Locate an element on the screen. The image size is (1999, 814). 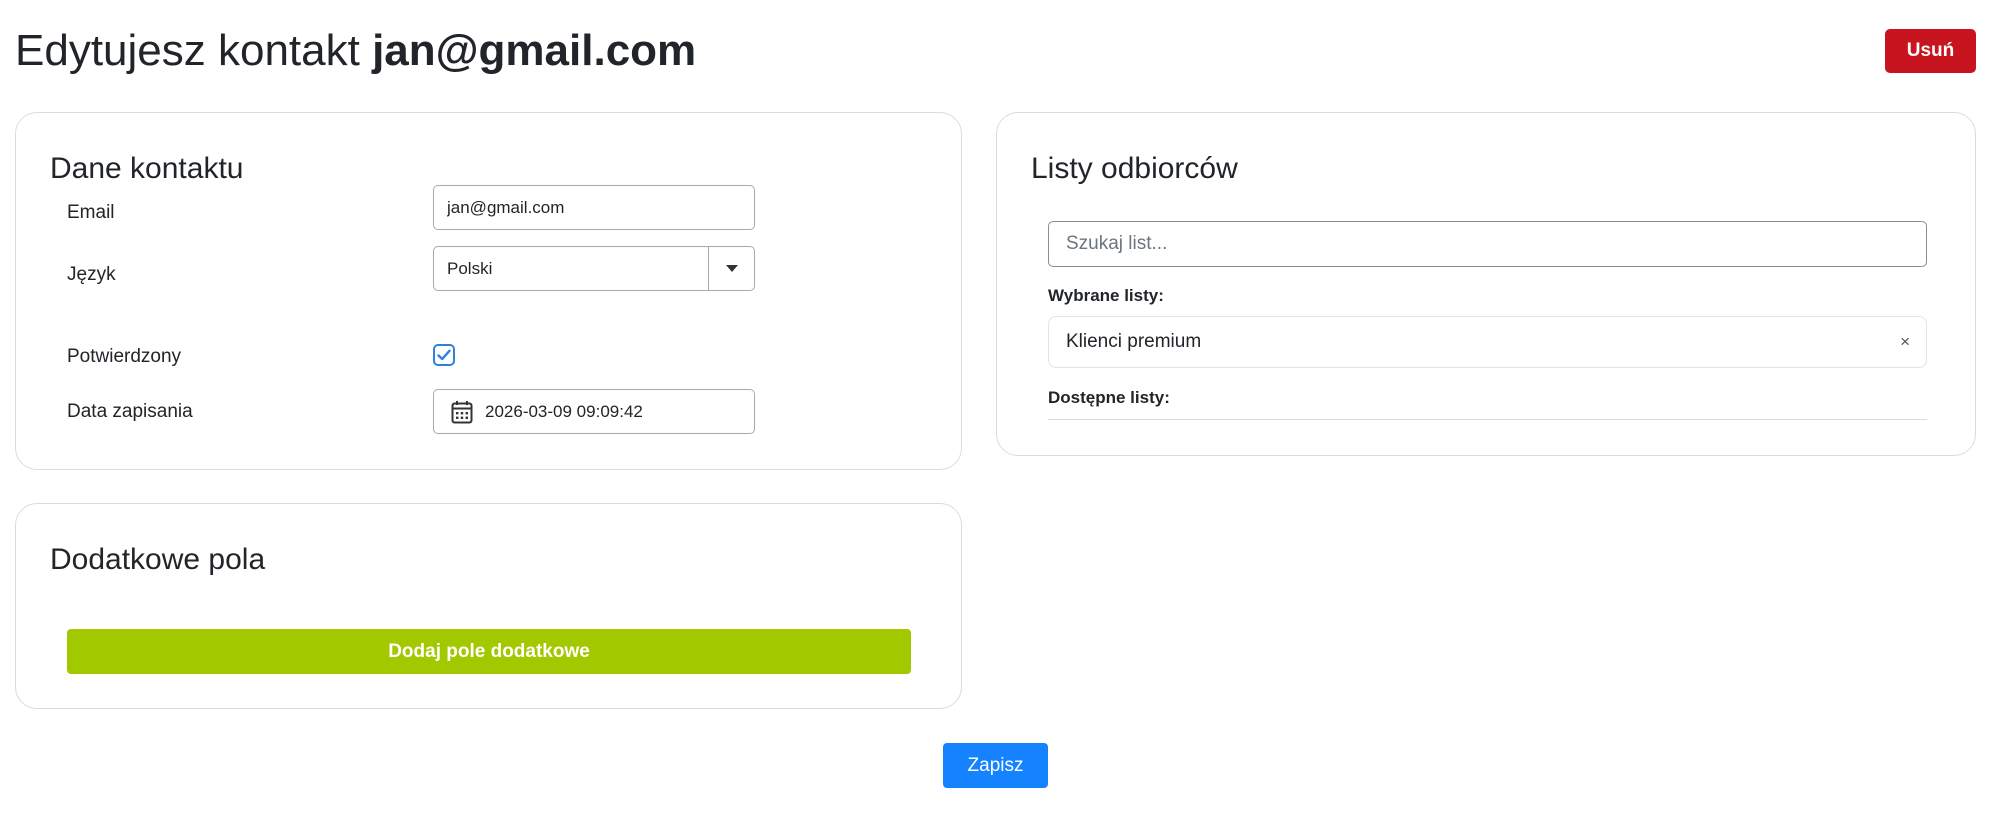
available-lists-label: Dostępne listy: is located at coordinates (1109, 397).